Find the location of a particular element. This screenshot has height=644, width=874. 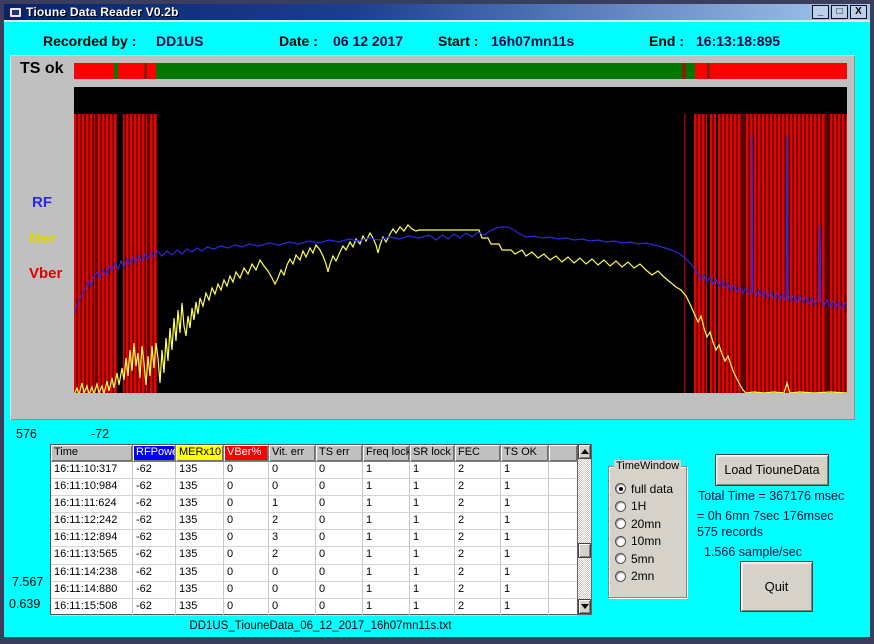

quit-button: Quit is located at coordinates (776, 586).